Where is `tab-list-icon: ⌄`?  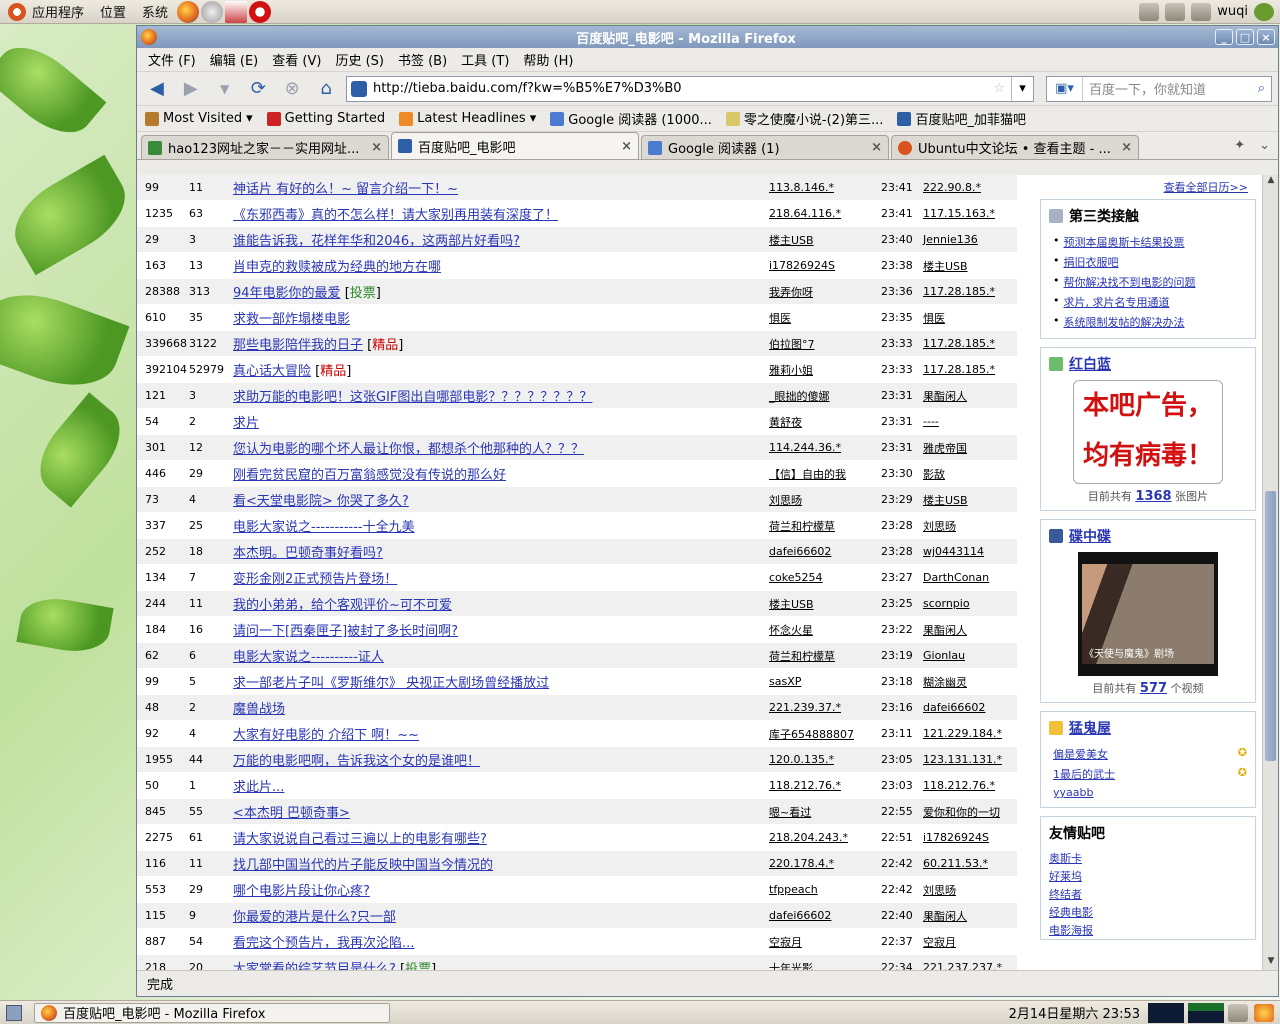 tab-list-icon: ⌄ is located at coordinates (1264, 145).